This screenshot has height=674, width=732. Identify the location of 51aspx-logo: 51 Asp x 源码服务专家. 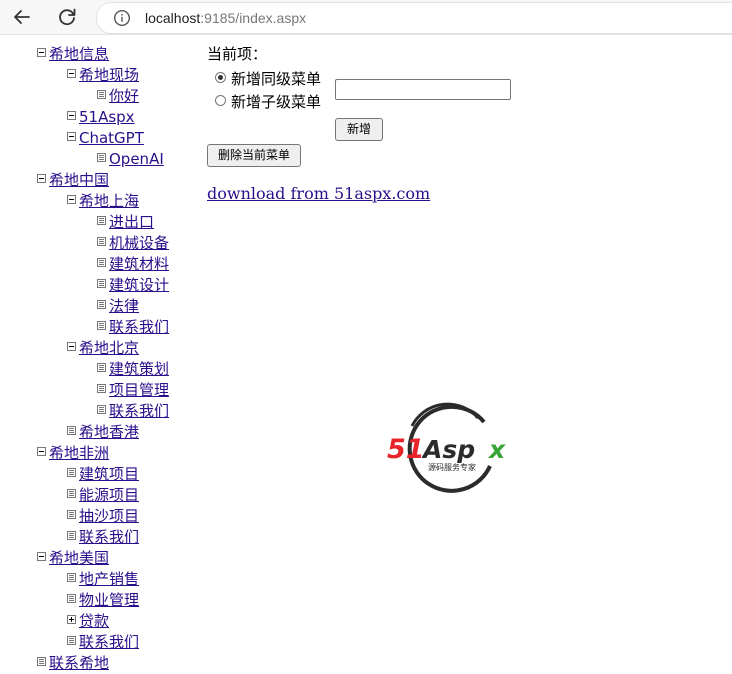
(450, 448).